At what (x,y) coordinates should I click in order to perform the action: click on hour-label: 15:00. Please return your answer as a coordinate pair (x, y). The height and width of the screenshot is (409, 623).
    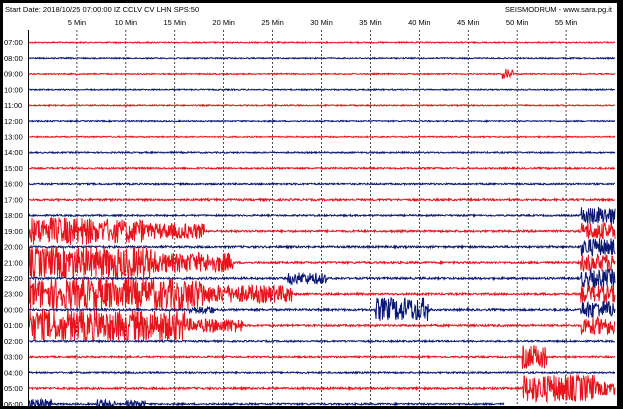
    Looking at the image, I should click on (13, 168).